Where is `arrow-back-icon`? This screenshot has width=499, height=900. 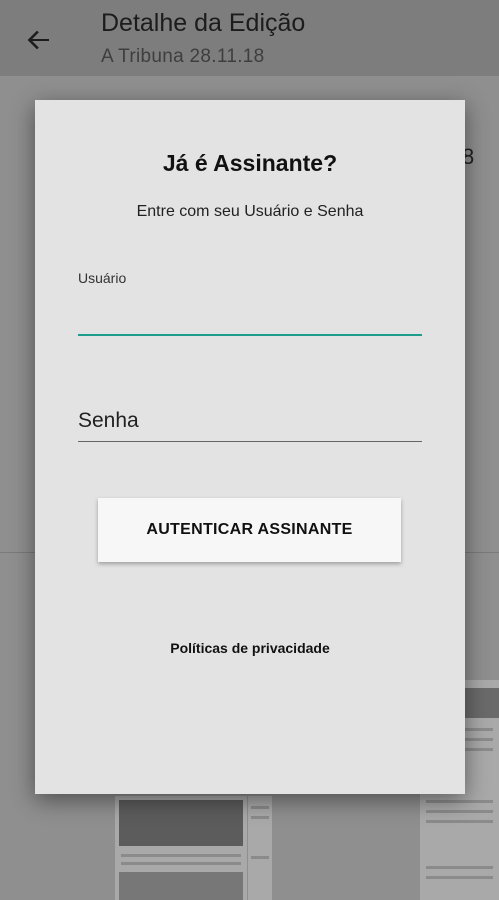 arrow-back-icon is located at coordinates (38, 40).